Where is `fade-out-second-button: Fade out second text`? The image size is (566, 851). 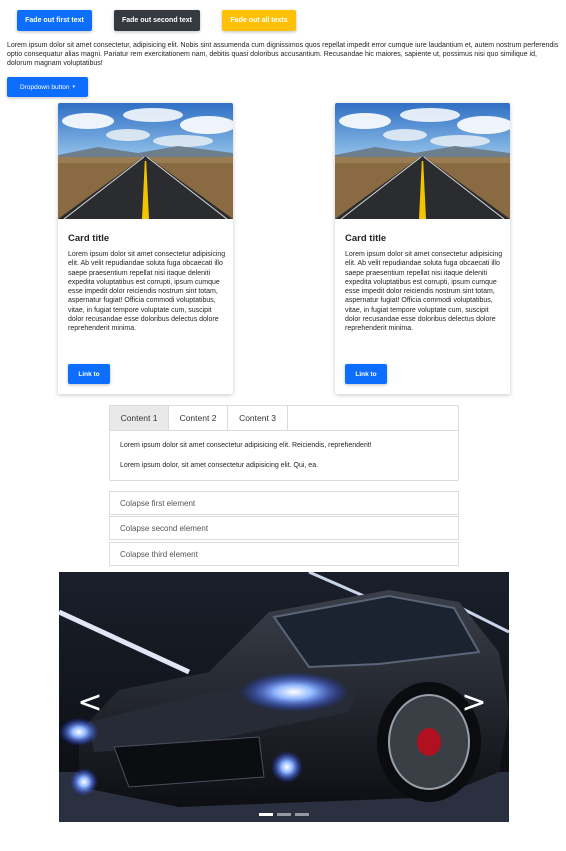
fade-out-second-button: Fade out second text is located at coordinates (157, 20).